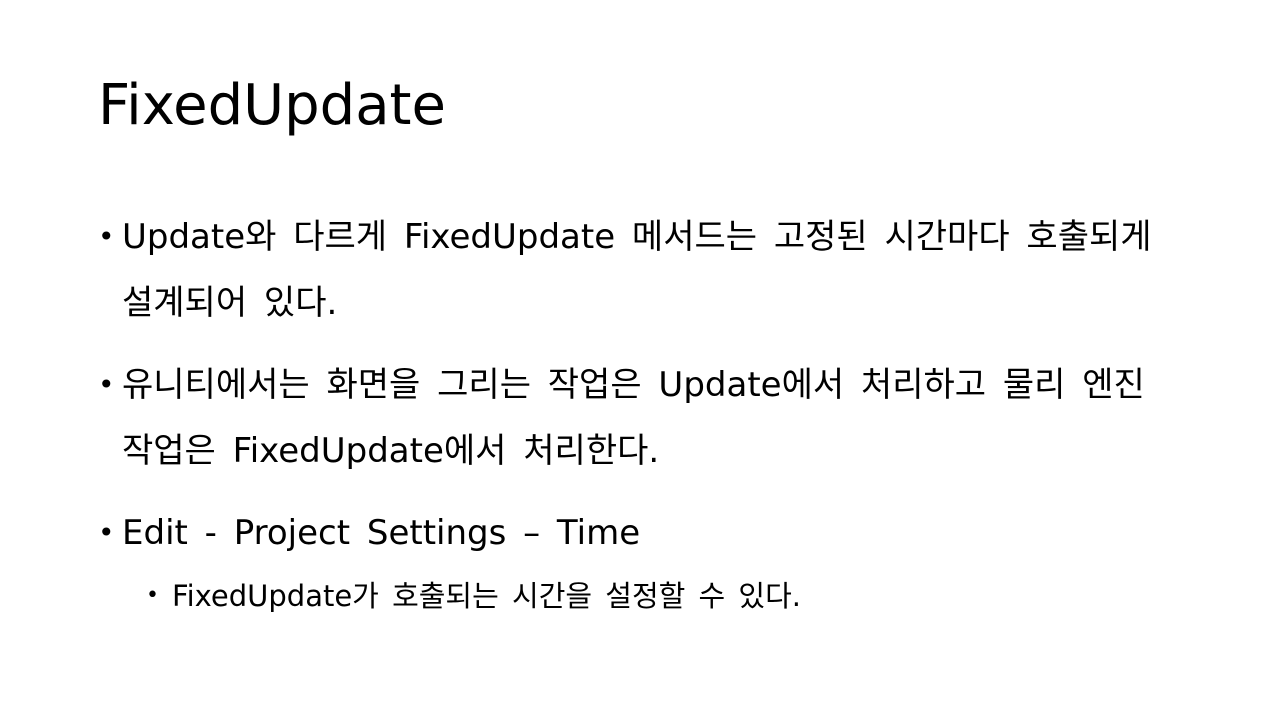  I want to click on sub-bullet-item: • FixedUpdate가 호출되는 시간을 설정할 수 있다., so click(663, 596).